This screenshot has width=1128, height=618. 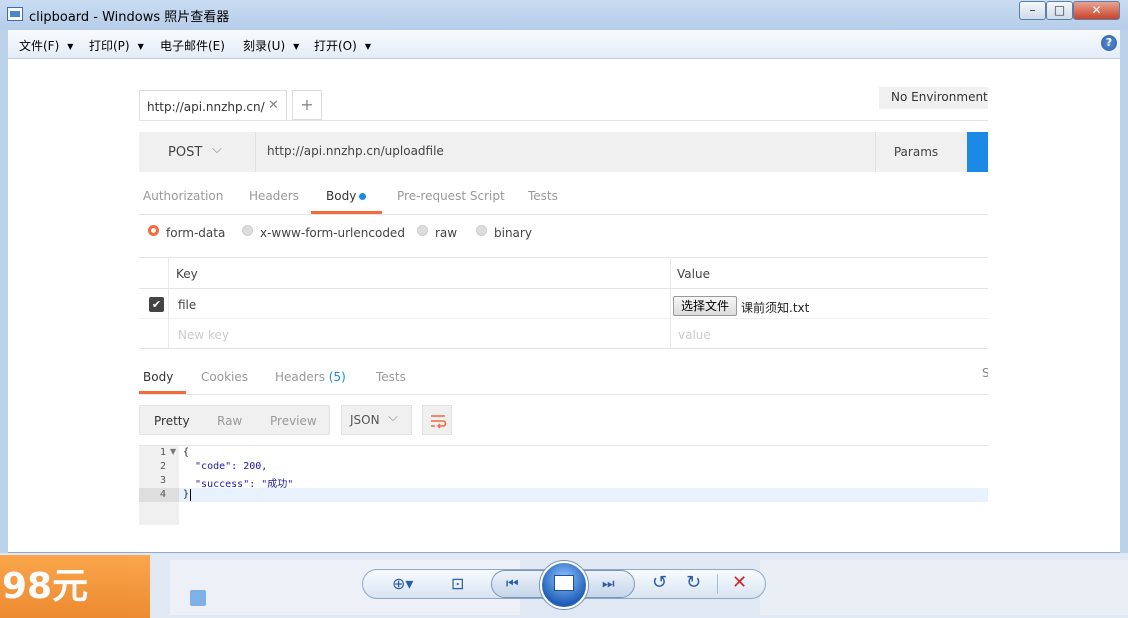 I want to click on fold-arrow-icon: ▼, so click(x=173, y=451).